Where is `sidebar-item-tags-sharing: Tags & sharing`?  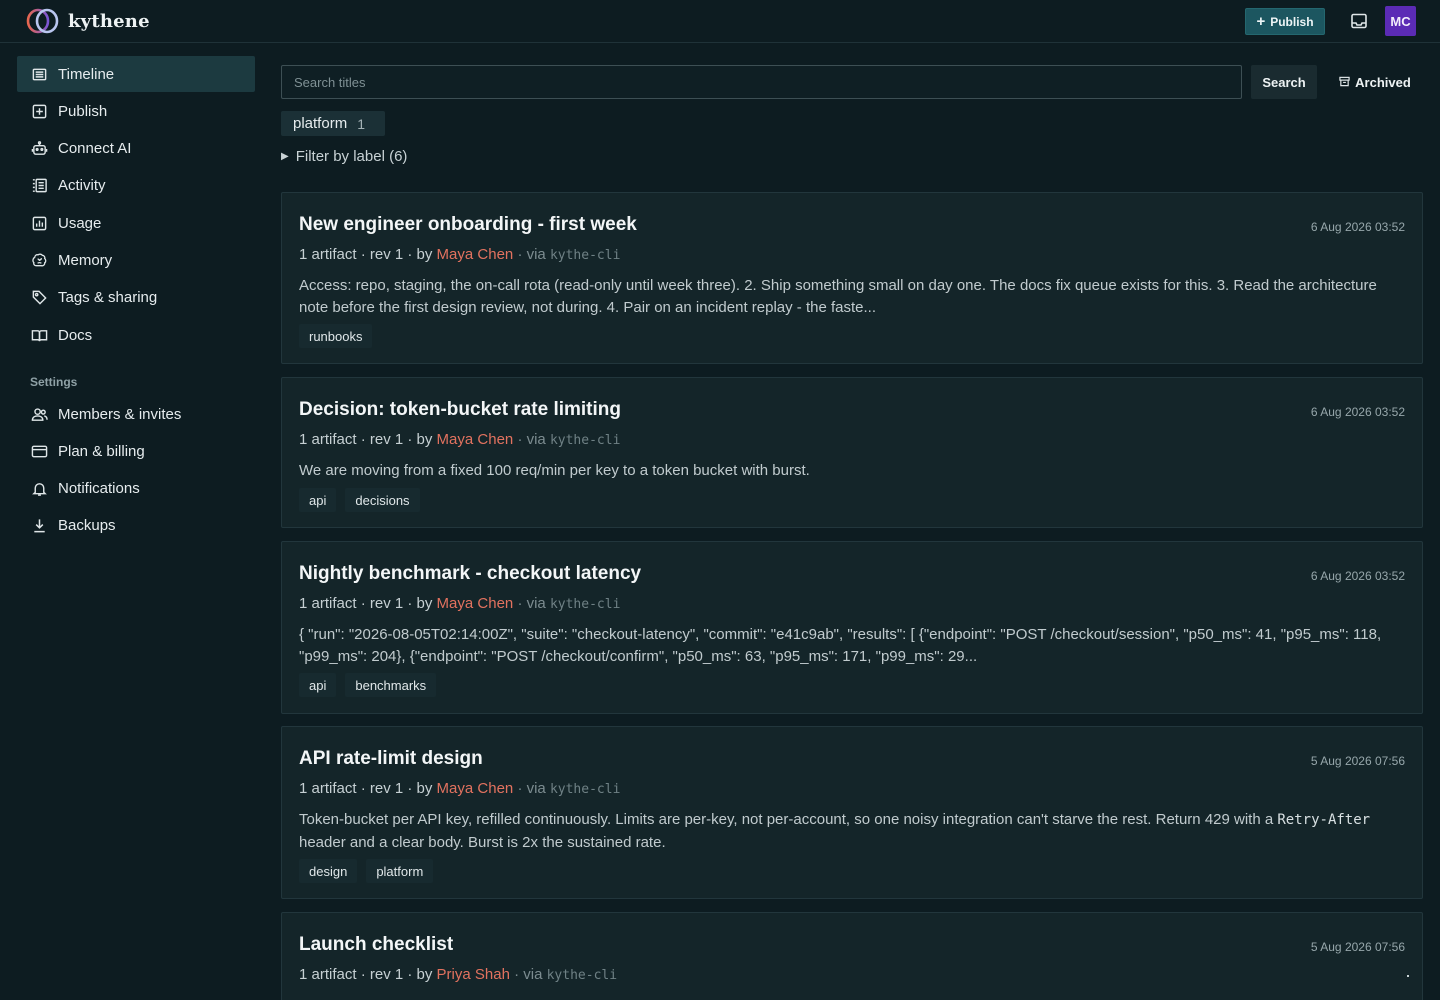 sidebar-item-tags-sharing: Tags & sharing is located at coordinates (136, 298).